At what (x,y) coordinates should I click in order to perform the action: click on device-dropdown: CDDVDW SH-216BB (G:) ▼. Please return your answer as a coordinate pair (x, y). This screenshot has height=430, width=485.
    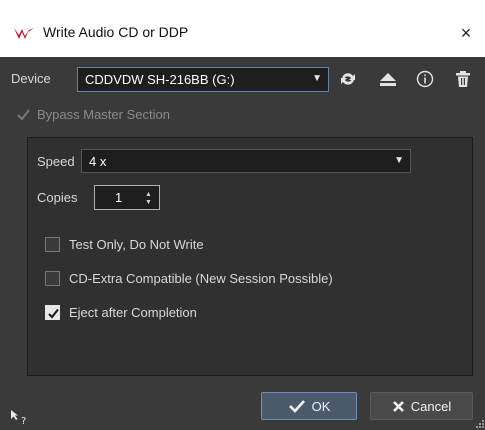
    Looking at the image, I should click on (203, 79).